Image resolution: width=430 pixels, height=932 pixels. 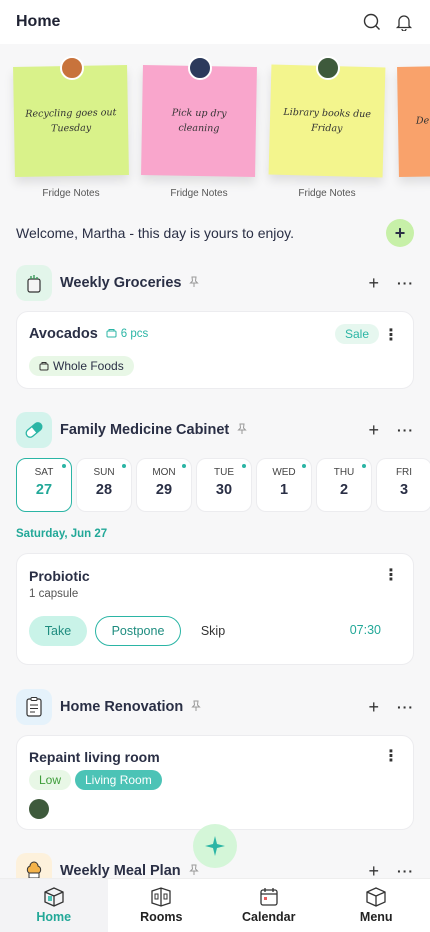 What do you see at coordinates (213, 631) in the screenshot?
I see `skip-button: Skip` at bounding box center [213, 631].